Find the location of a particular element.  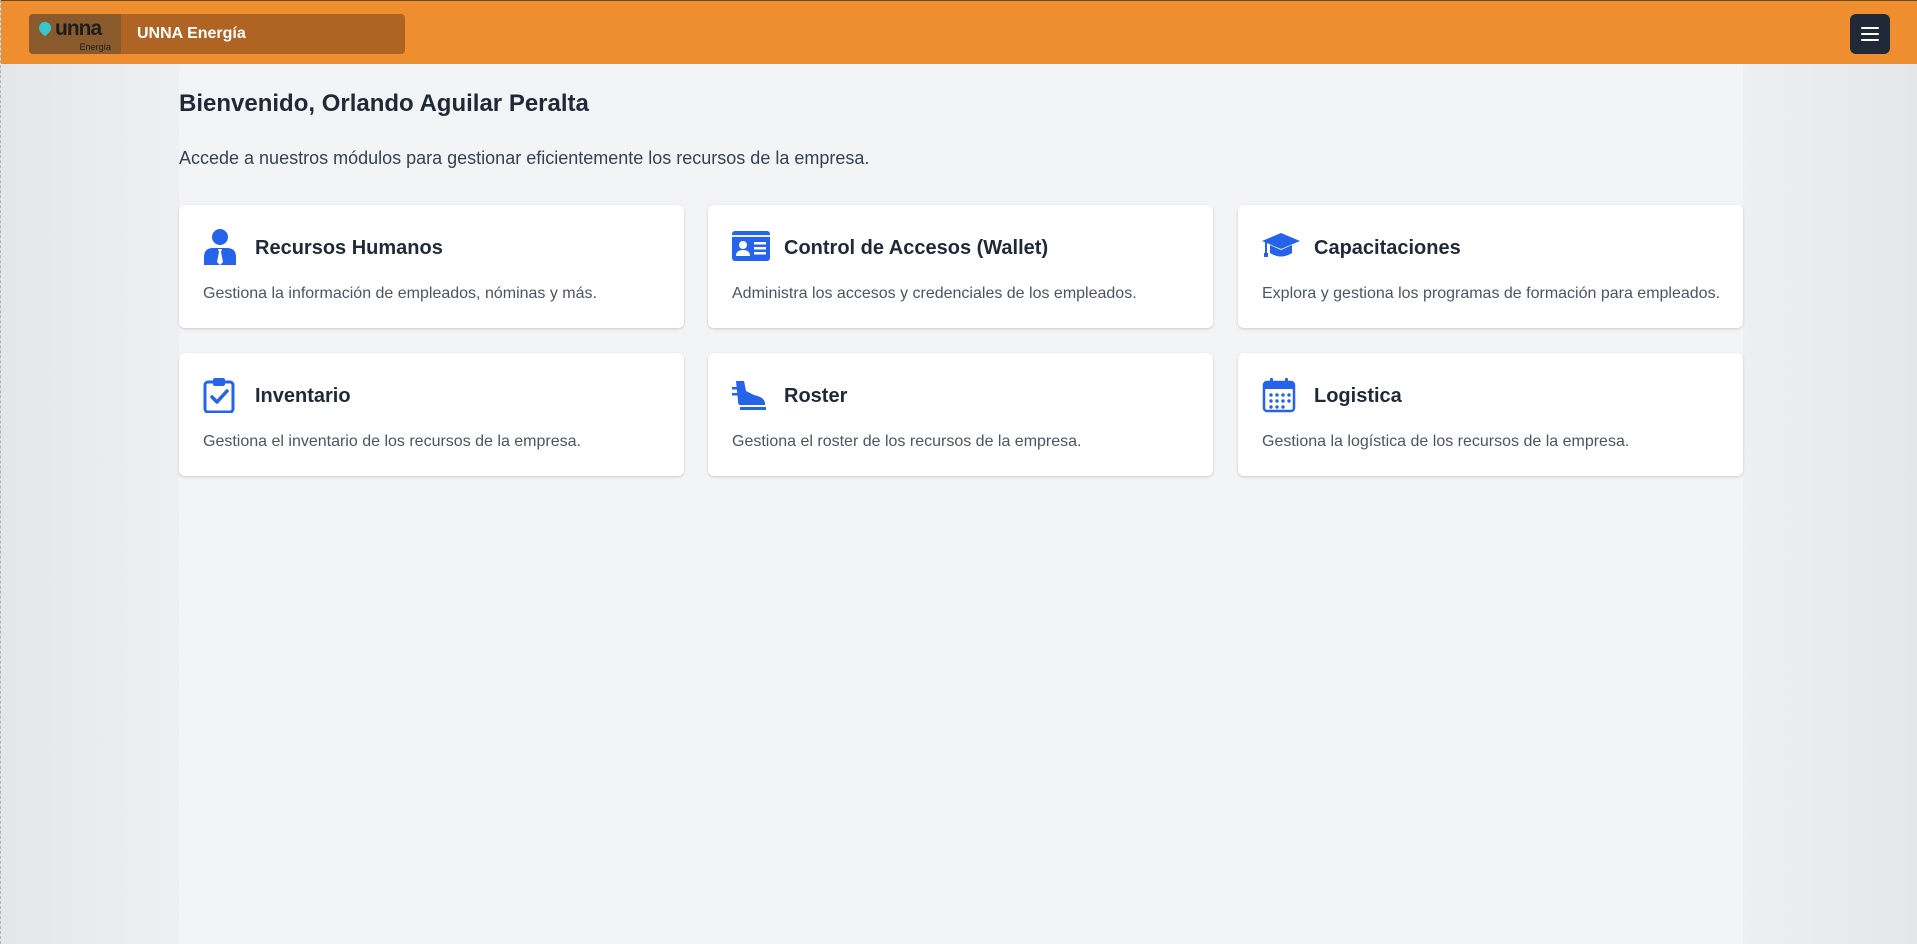

brand-name: UNNA Energía is located at coordinates (191, 33).